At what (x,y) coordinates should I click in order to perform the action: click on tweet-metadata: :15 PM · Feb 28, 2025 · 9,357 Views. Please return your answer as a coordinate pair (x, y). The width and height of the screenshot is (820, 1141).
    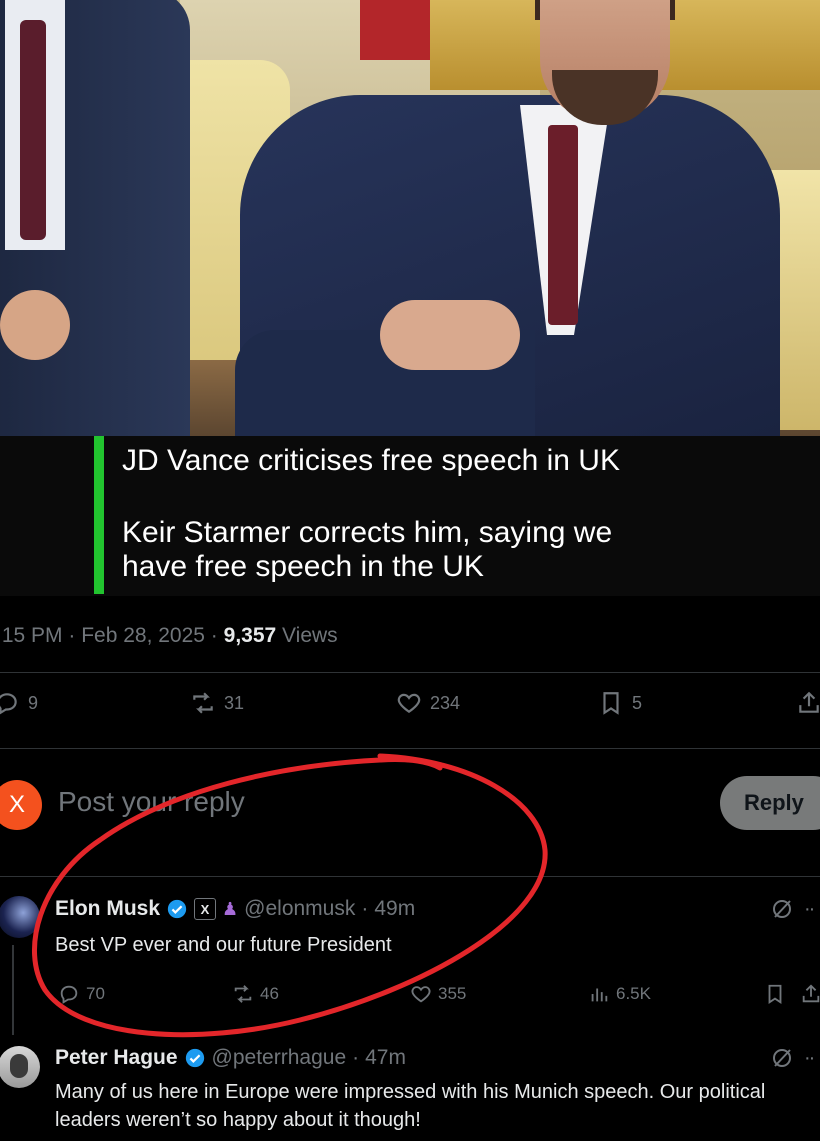
    Looking at the image, I should click on (169, 636).